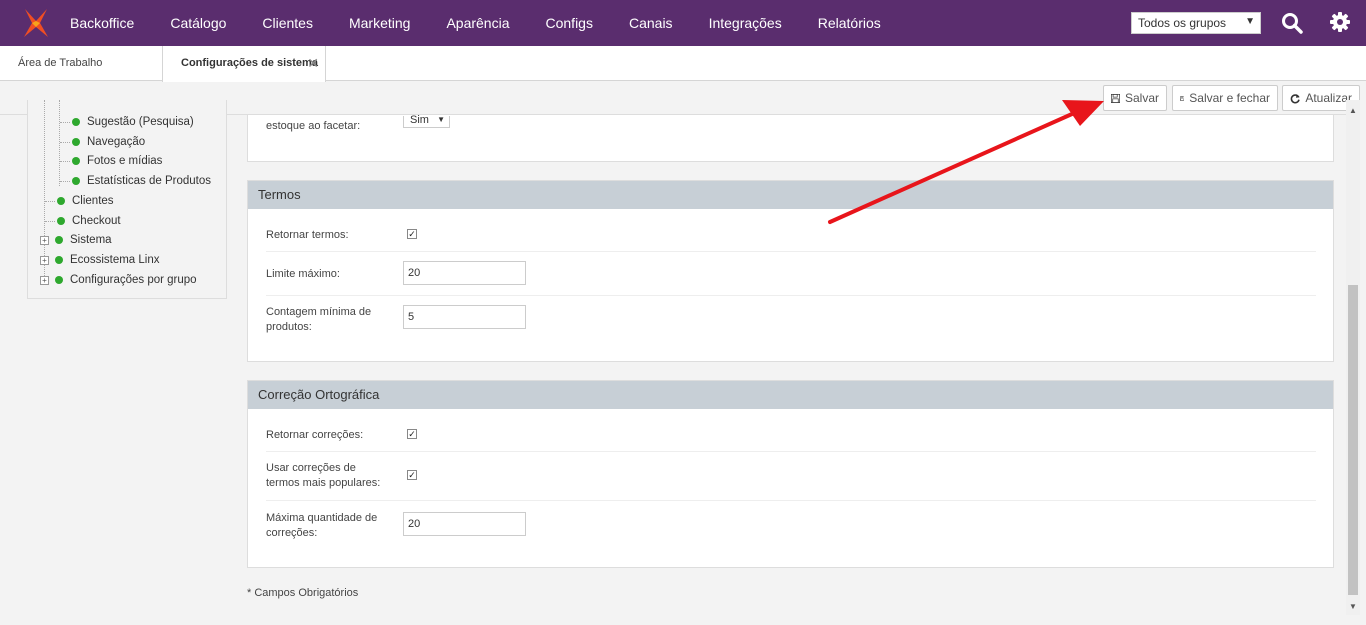  I want to click on return-corrections-label: Retornar correções:, so click(315, 435).